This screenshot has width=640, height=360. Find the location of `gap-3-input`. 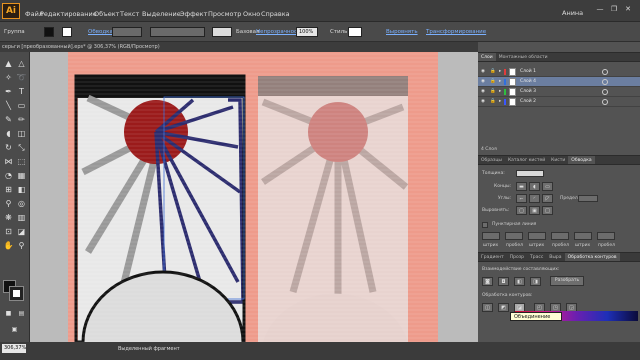

gap-3-input is located at coordinates (606, 236).